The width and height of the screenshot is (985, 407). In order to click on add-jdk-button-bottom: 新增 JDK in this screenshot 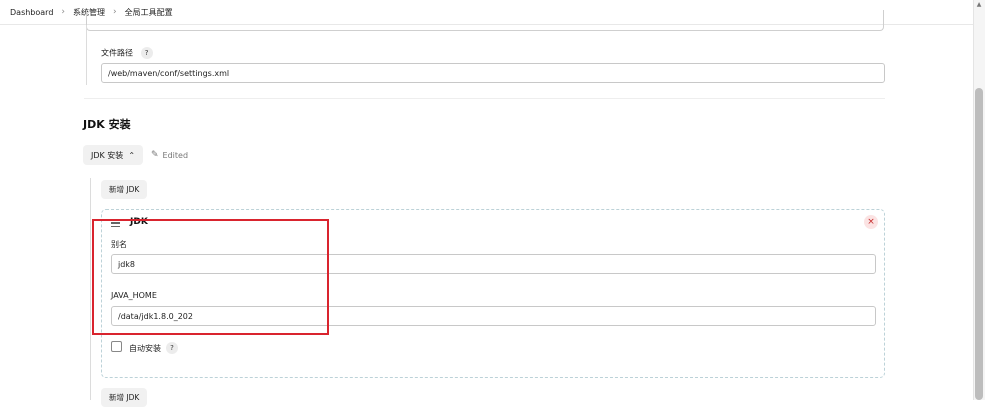, I will do `click(124, 397)`.